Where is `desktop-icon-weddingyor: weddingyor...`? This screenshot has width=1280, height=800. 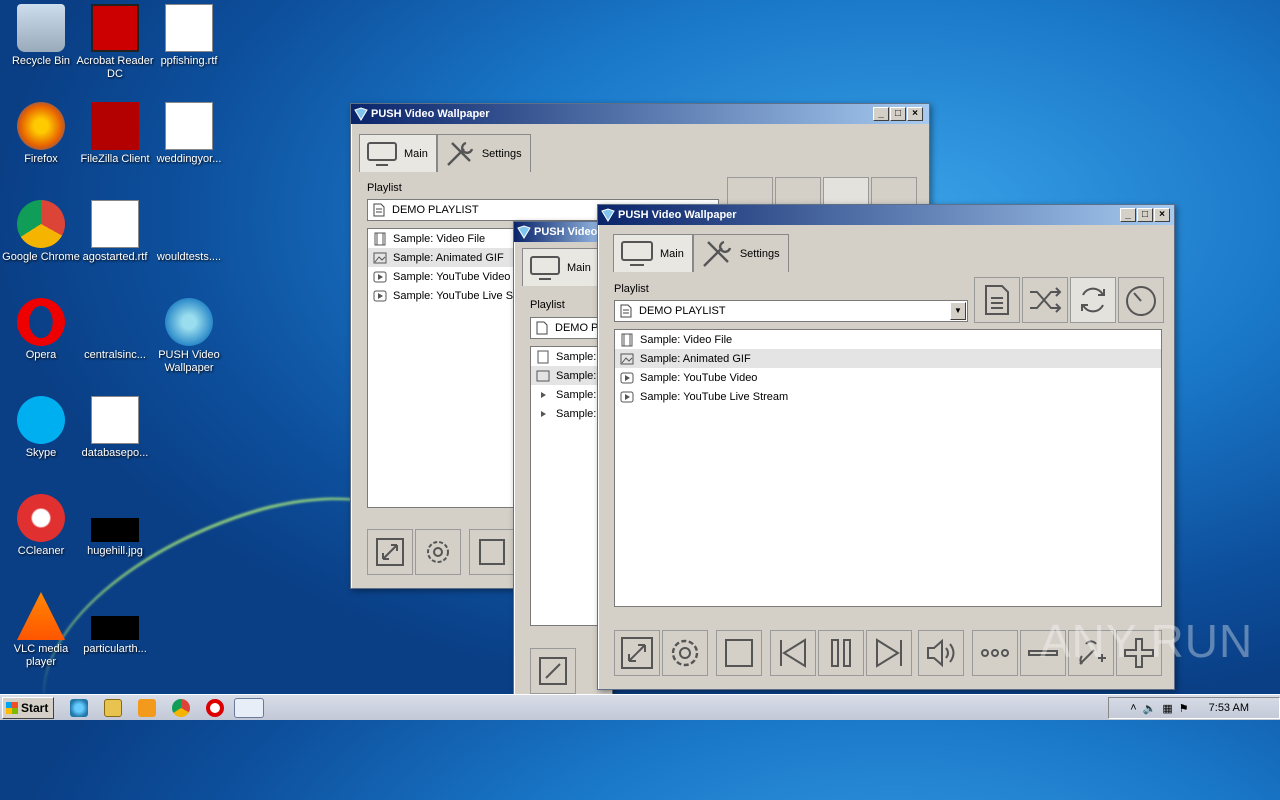
desktop-icon-weddingyor: weddingyor... is located at coordinates (189, 134).